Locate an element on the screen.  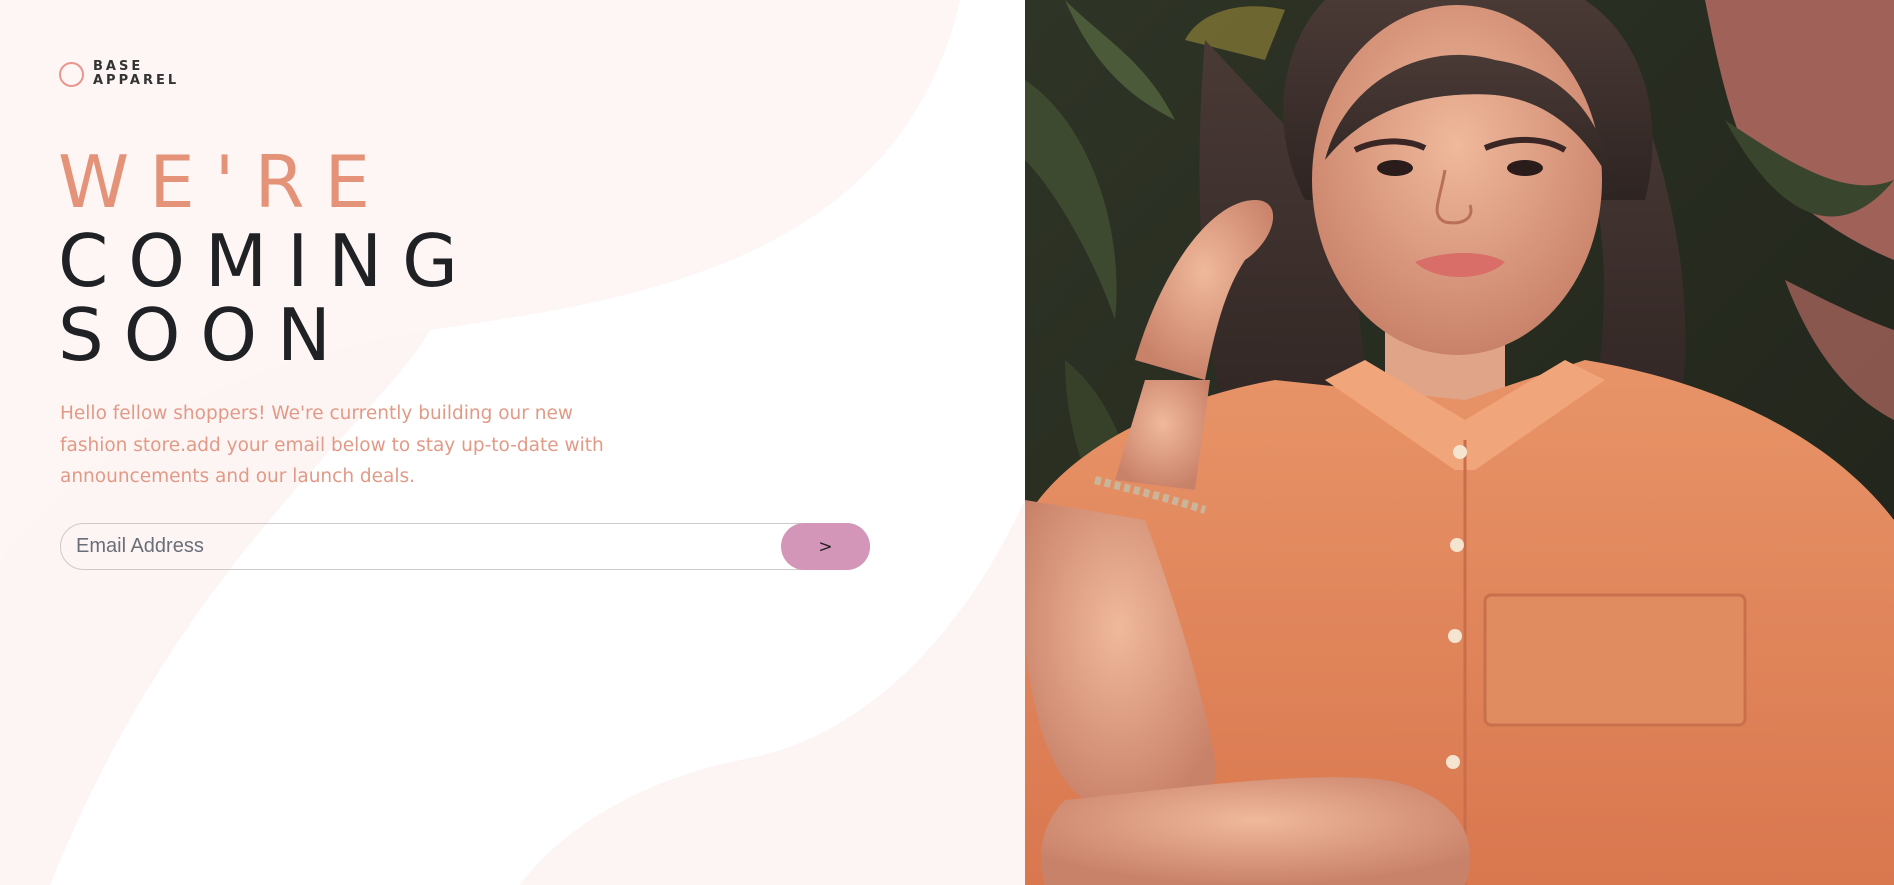
email-signup-form: > is located at coordinates (465, 546).